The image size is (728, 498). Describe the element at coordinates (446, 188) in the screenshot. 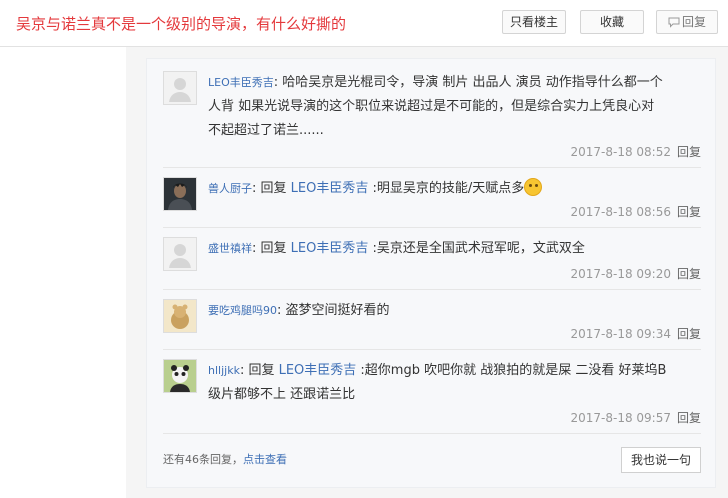

I see `reply-text: :明显吴京的技能/天赋点多` at that location.